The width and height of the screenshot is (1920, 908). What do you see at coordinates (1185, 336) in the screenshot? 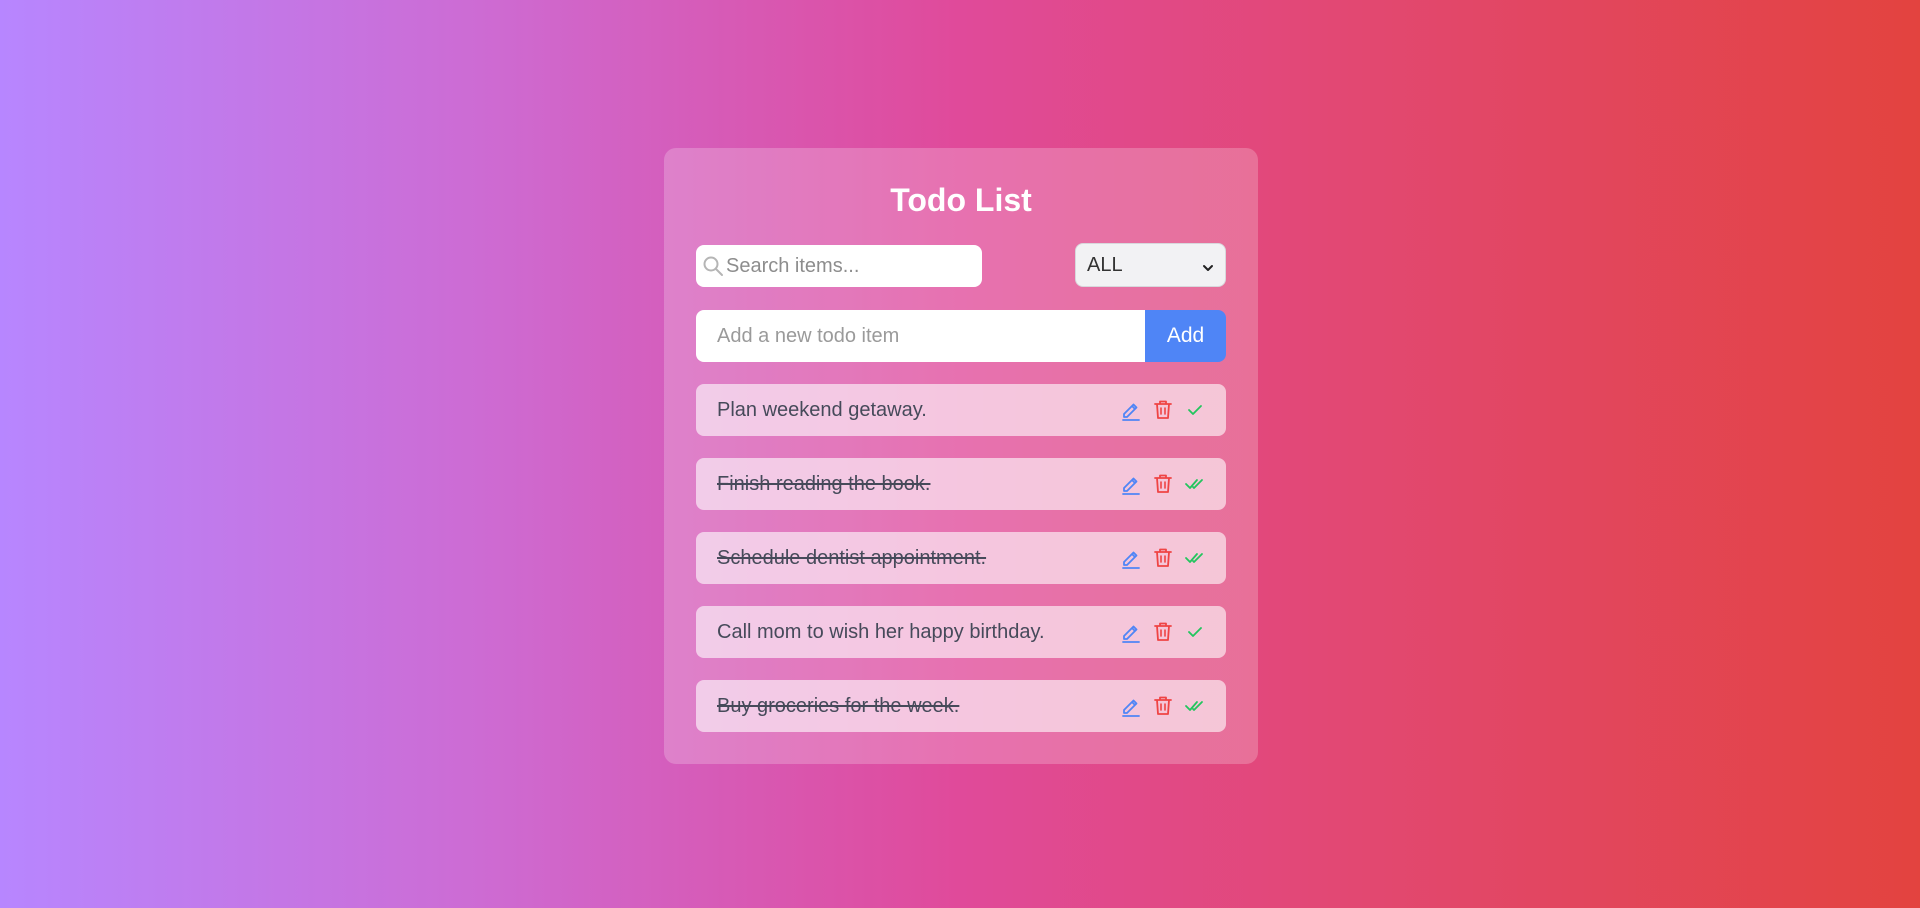
I see `add-button: Add` at bounding box center [1185, 336].